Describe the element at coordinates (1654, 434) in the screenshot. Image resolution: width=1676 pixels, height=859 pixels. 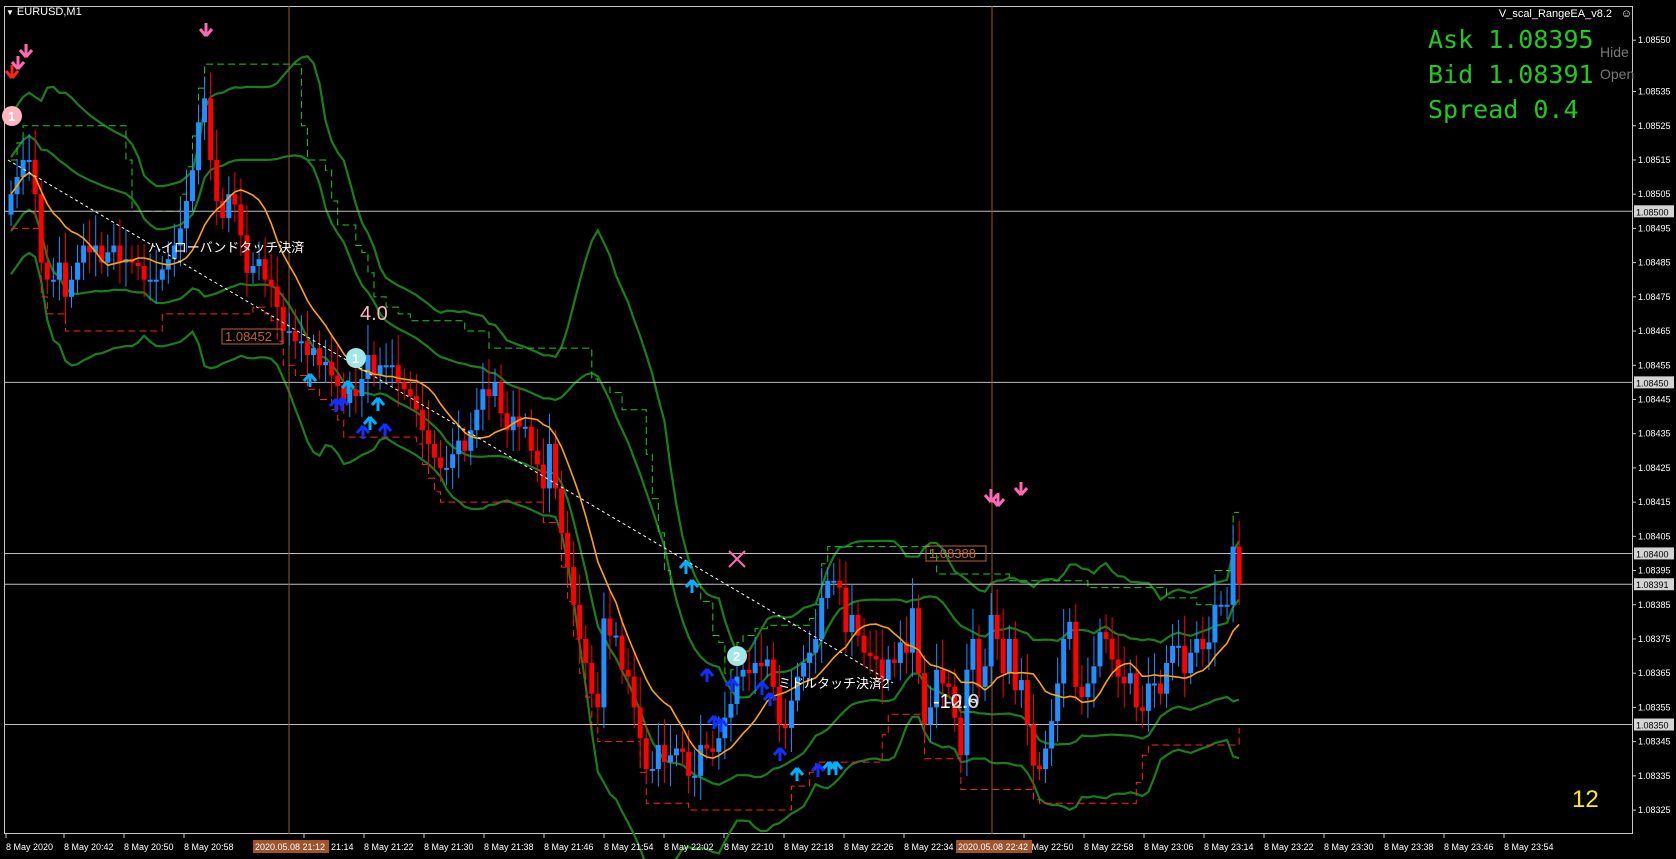
I see `price-tick-label: 1.08435` at that location.